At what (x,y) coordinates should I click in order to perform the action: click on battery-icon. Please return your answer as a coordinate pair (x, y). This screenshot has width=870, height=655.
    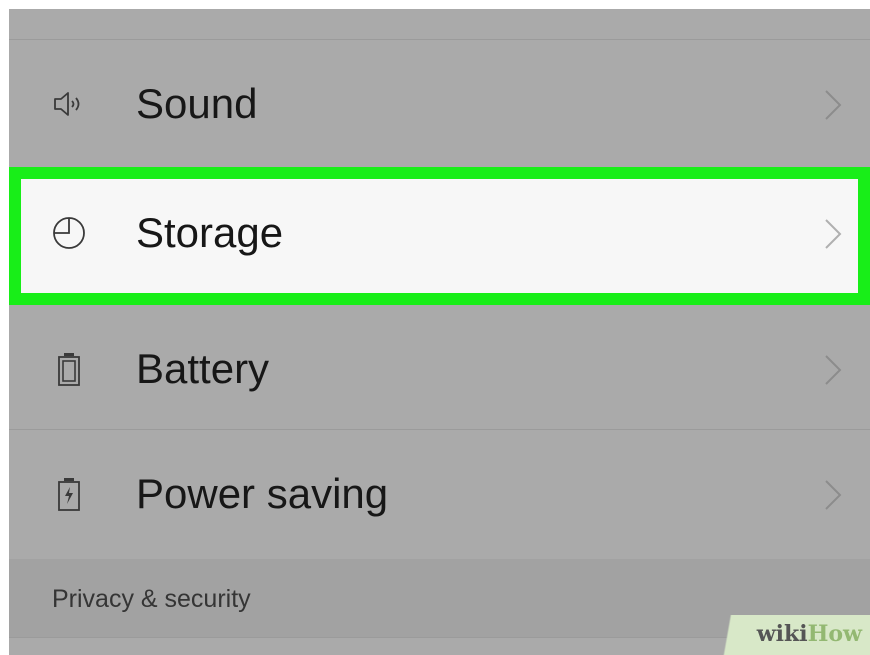
    Looking at the image, I should click on (69, 369).